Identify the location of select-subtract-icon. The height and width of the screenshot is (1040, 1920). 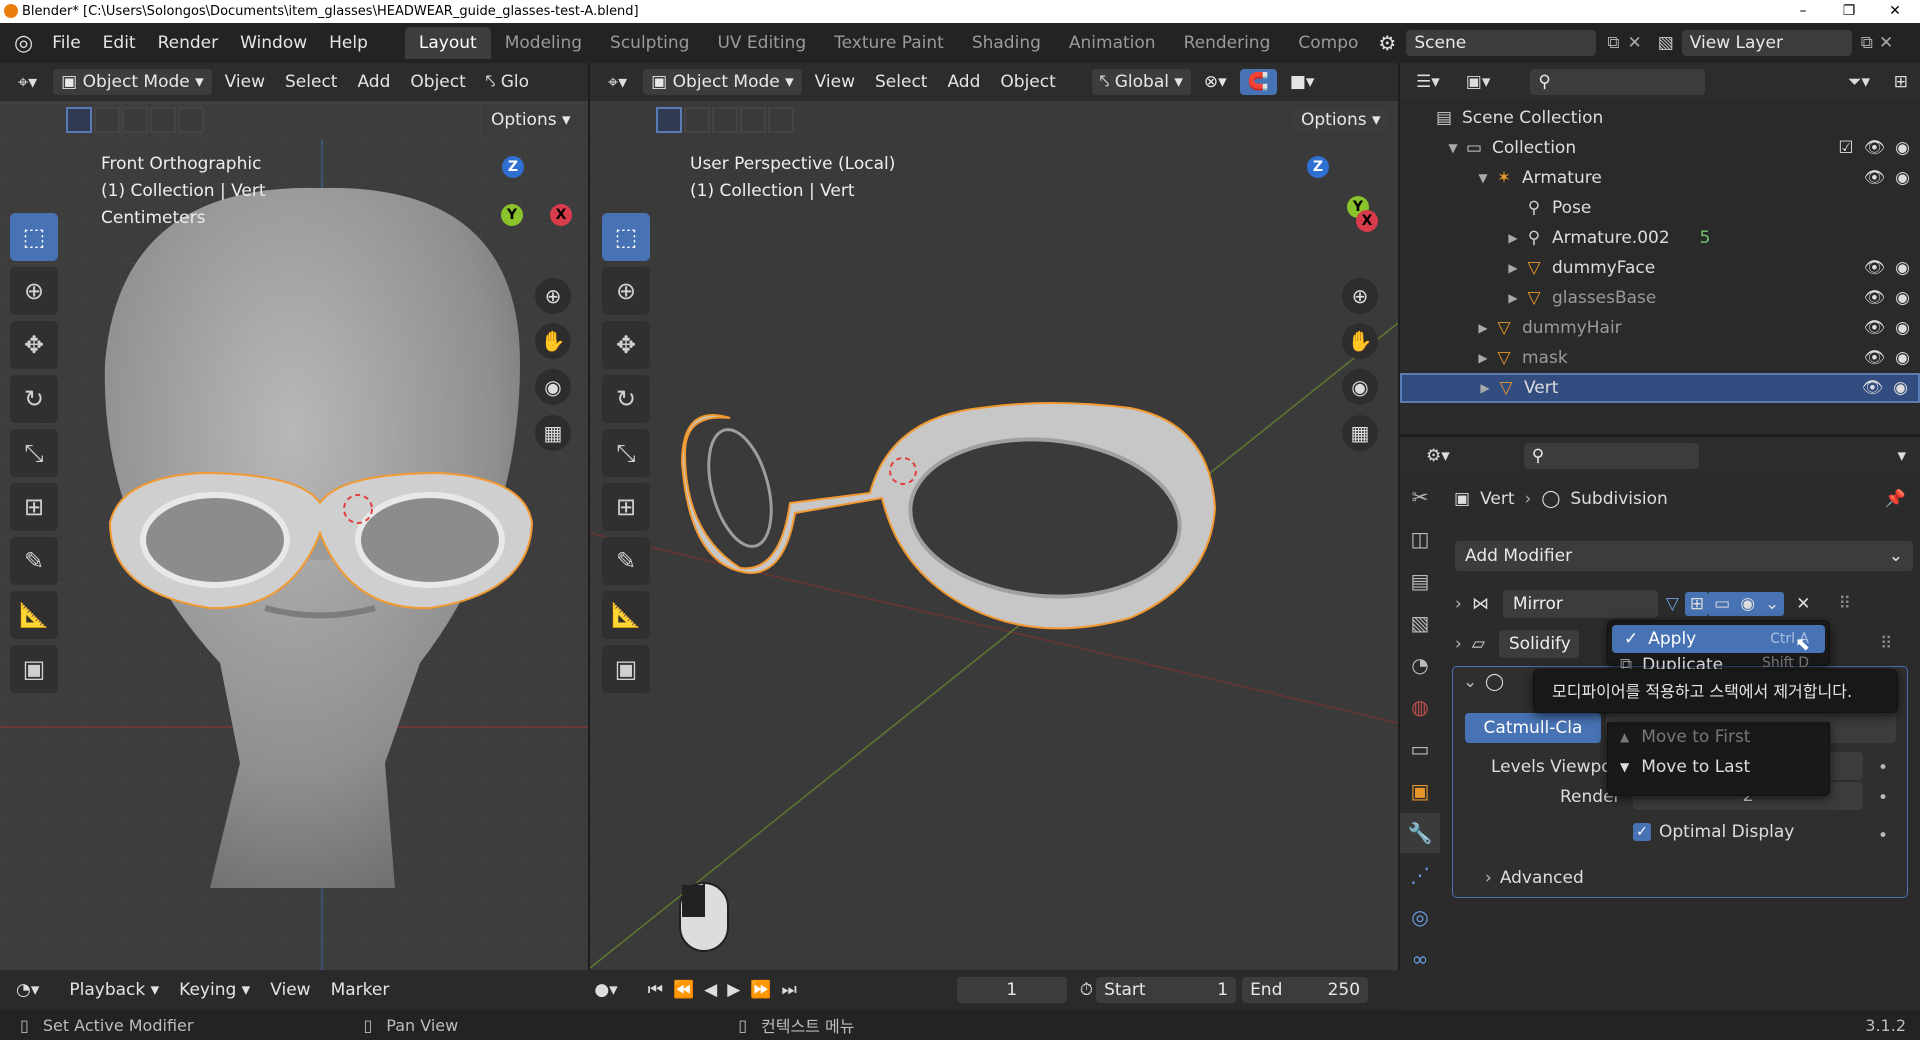
(135, 120).